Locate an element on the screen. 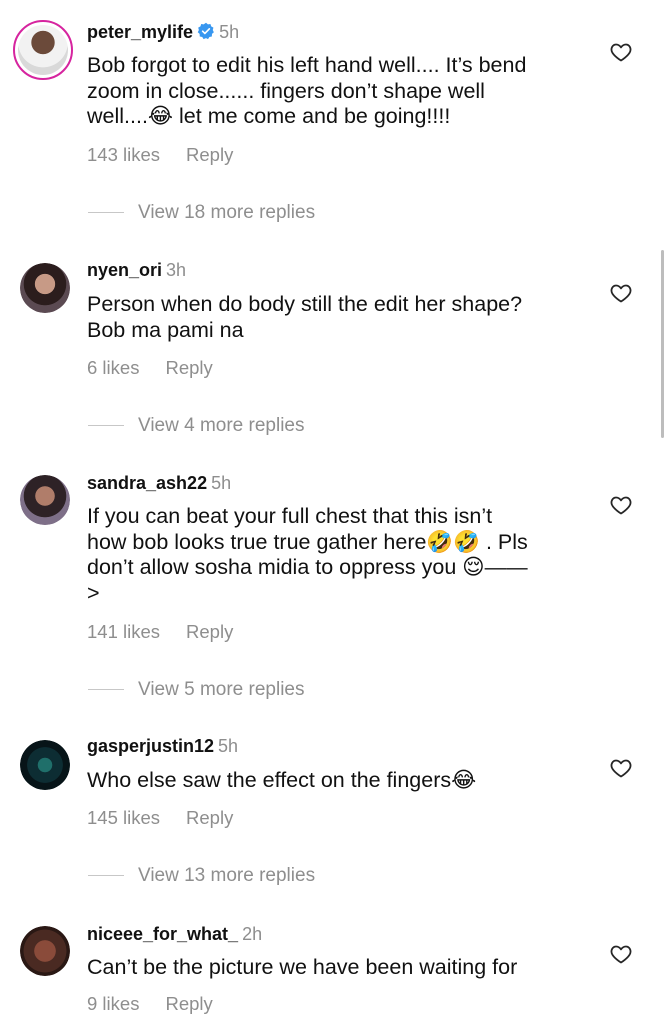 This screenshot has height=1024, width=670. username: niceee_for_what_ is located at coordinates (162, 934).